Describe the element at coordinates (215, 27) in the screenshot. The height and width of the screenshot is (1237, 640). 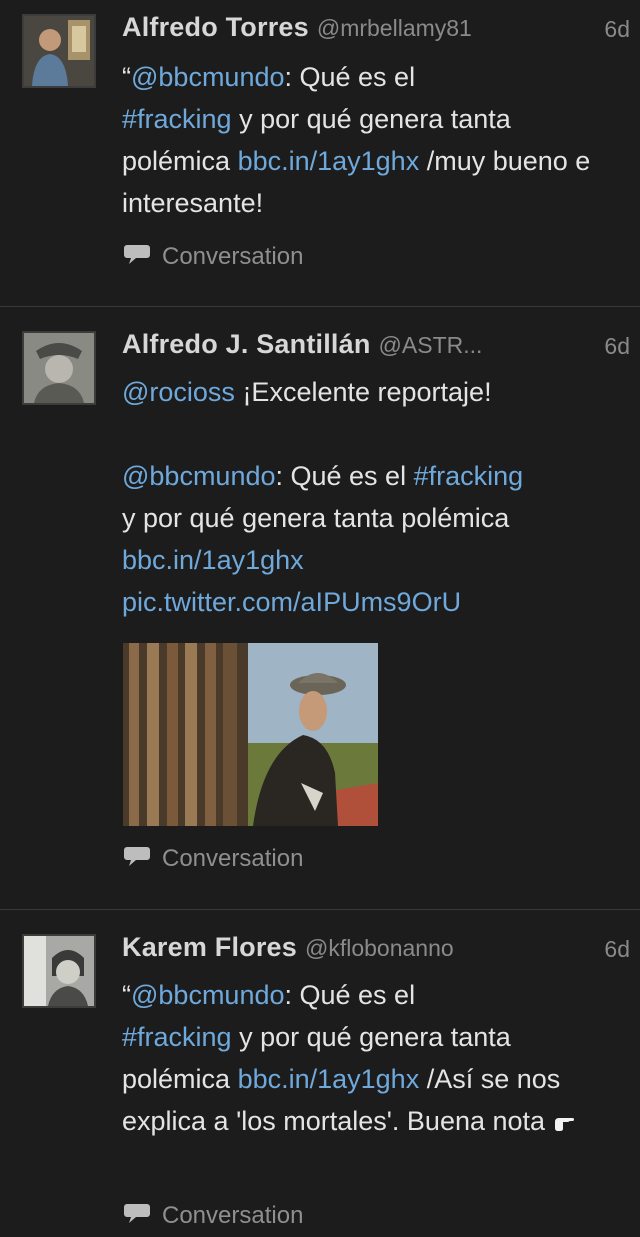
I see `user-name: Alfredo Torres` at that location.